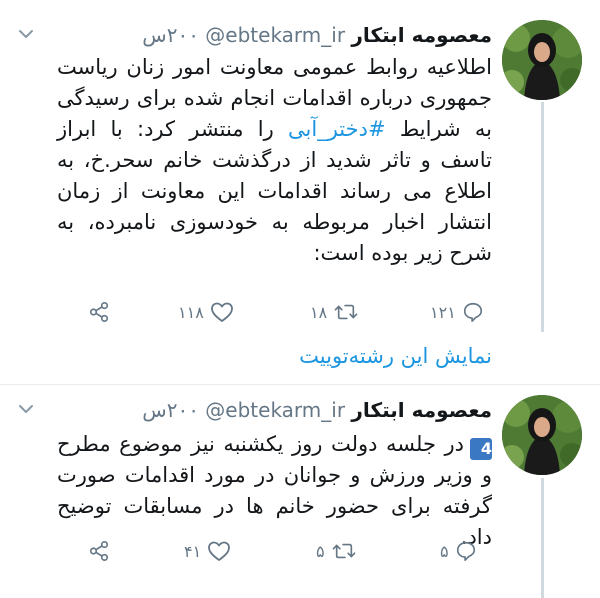 This screenshot has width=600, height=598. Describe the element at coordinates (193, 551) in the screenshot. I see `like-count: ۴۱` at that location.